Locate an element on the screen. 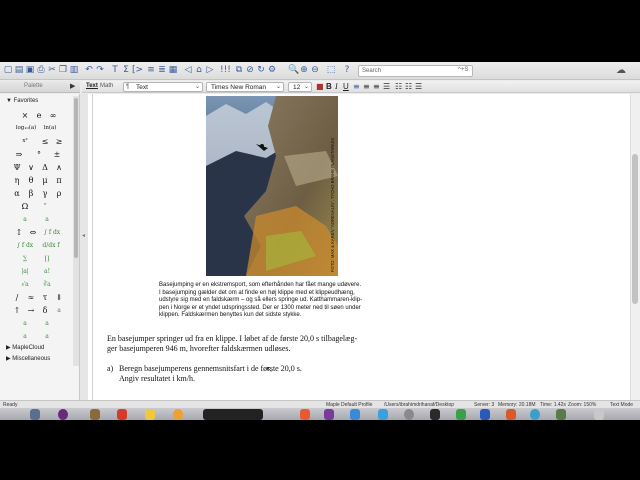 The width and height of the screenshot is (640, 480). palette-symbol: → is located at coordinates (31, 310).